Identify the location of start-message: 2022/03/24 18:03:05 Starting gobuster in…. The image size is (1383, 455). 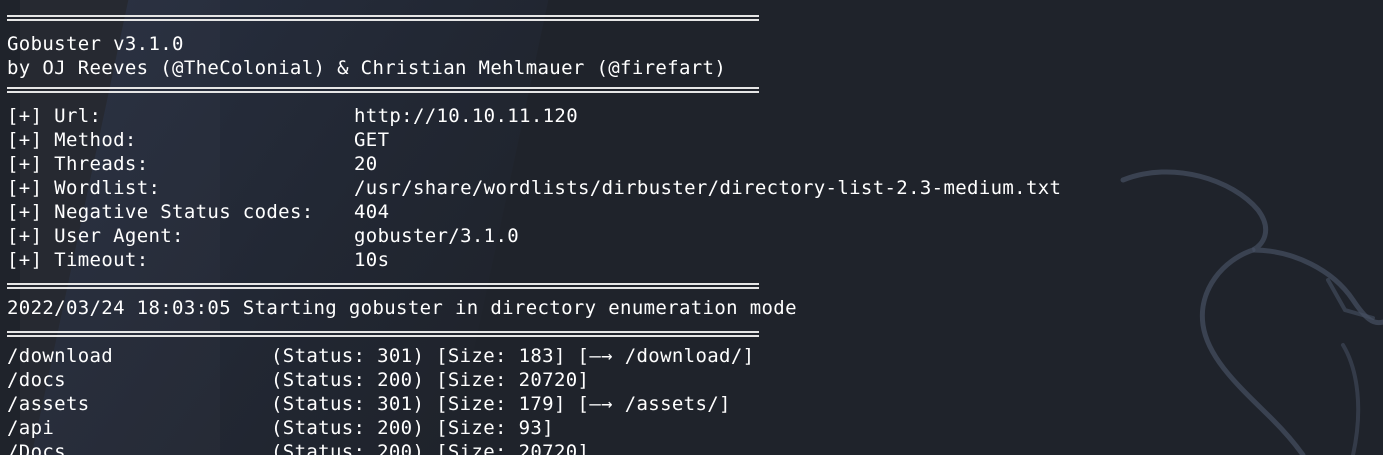
(402, 308).